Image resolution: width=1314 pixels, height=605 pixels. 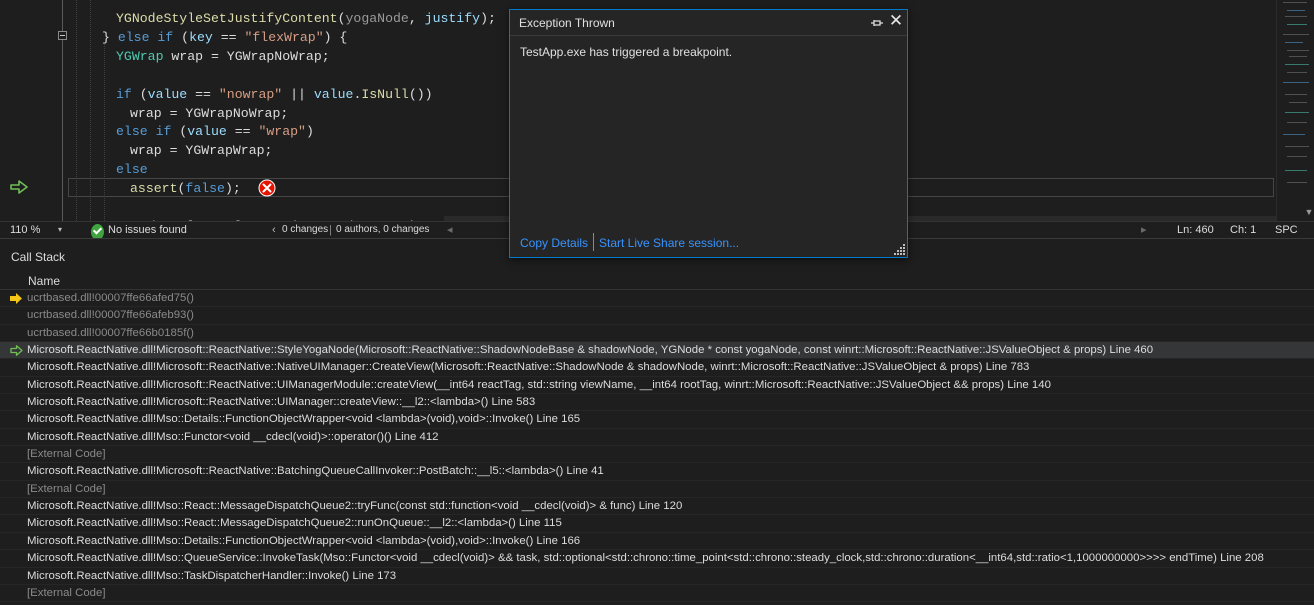 I want to click on code-token: YGWrap, so click(x=140, y=56).